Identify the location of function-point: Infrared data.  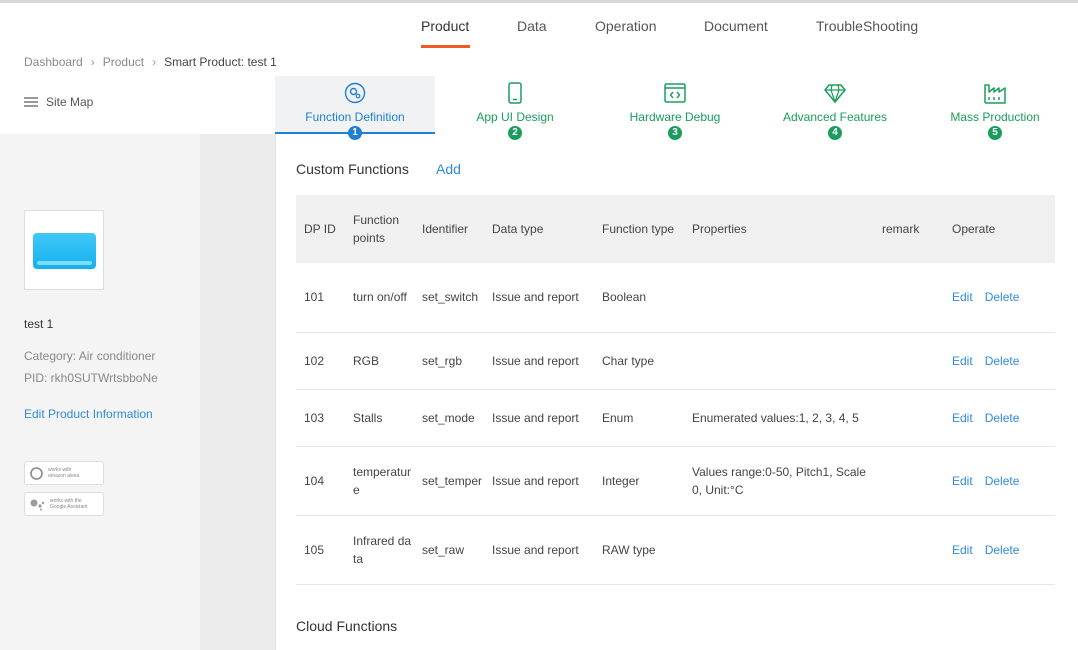
(379, 550).